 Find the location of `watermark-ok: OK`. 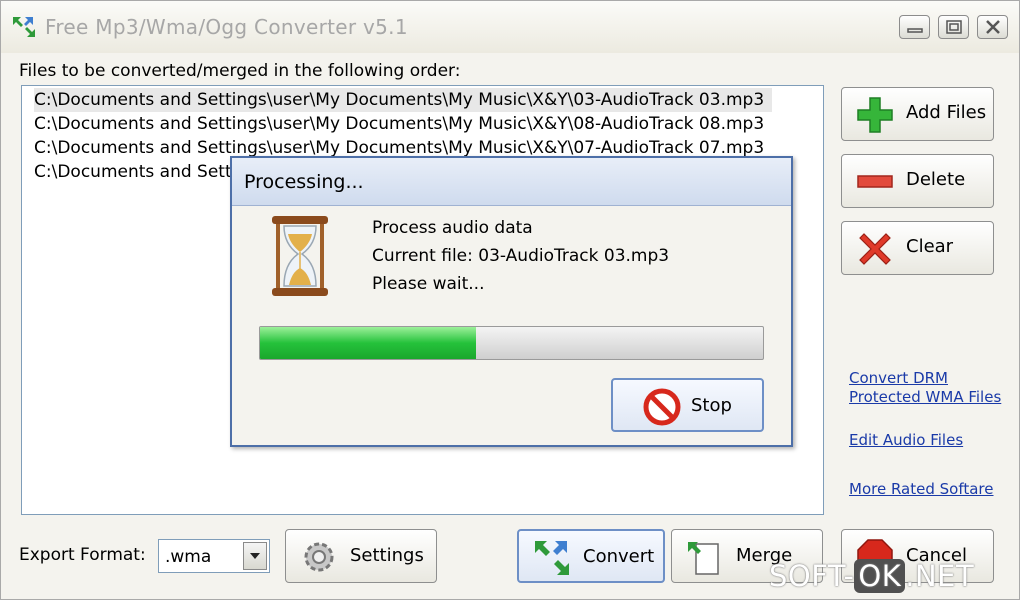

watermark-ok: OK is located at coordinates (880, 576).